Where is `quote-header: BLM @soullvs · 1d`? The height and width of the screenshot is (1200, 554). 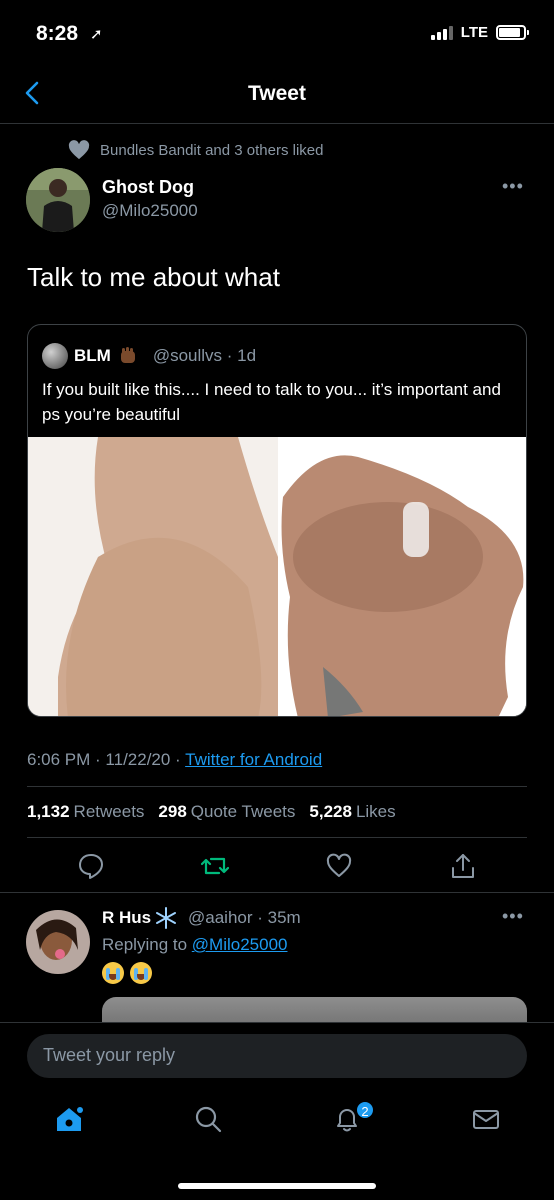
quote-header: BLM @soullvs · 1d is located at coordinates (149, 356).